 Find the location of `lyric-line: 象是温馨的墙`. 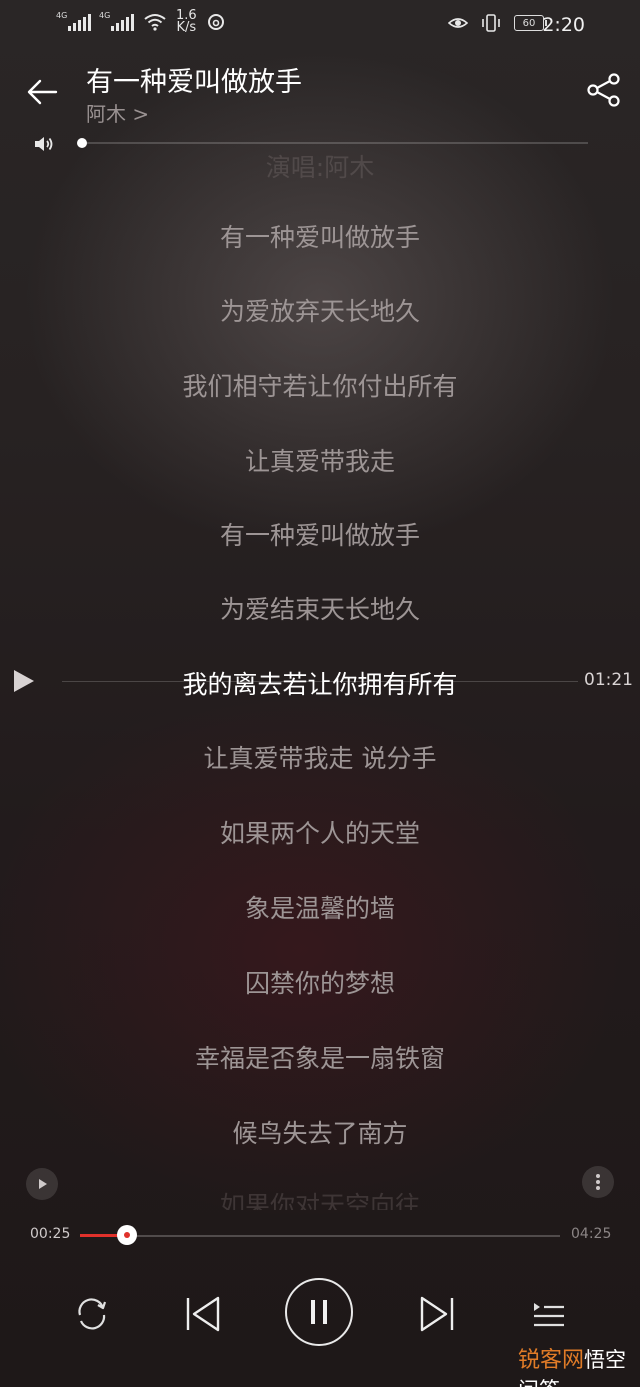

lyric-line: 象是温馨的墙 is located at coordinates (319, 908).